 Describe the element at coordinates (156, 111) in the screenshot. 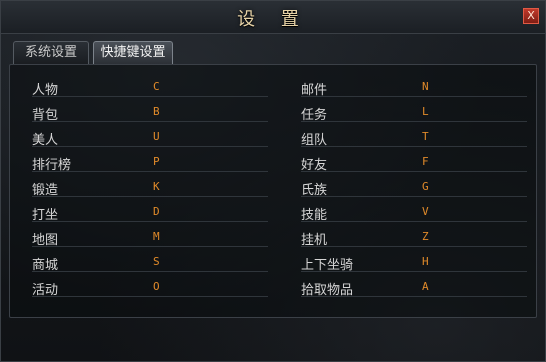

I see `hotkey-key-value: B` at that location.